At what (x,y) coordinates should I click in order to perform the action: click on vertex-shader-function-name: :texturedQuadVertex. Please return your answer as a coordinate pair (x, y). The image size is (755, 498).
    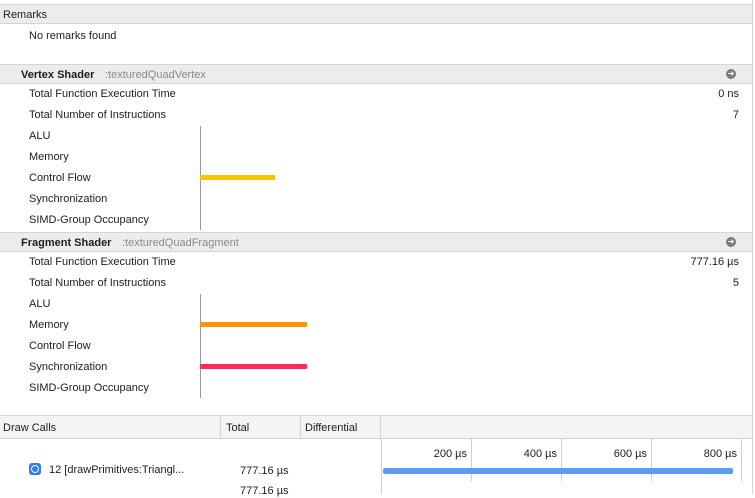
    Looking at the image, I should click on (155, 75).